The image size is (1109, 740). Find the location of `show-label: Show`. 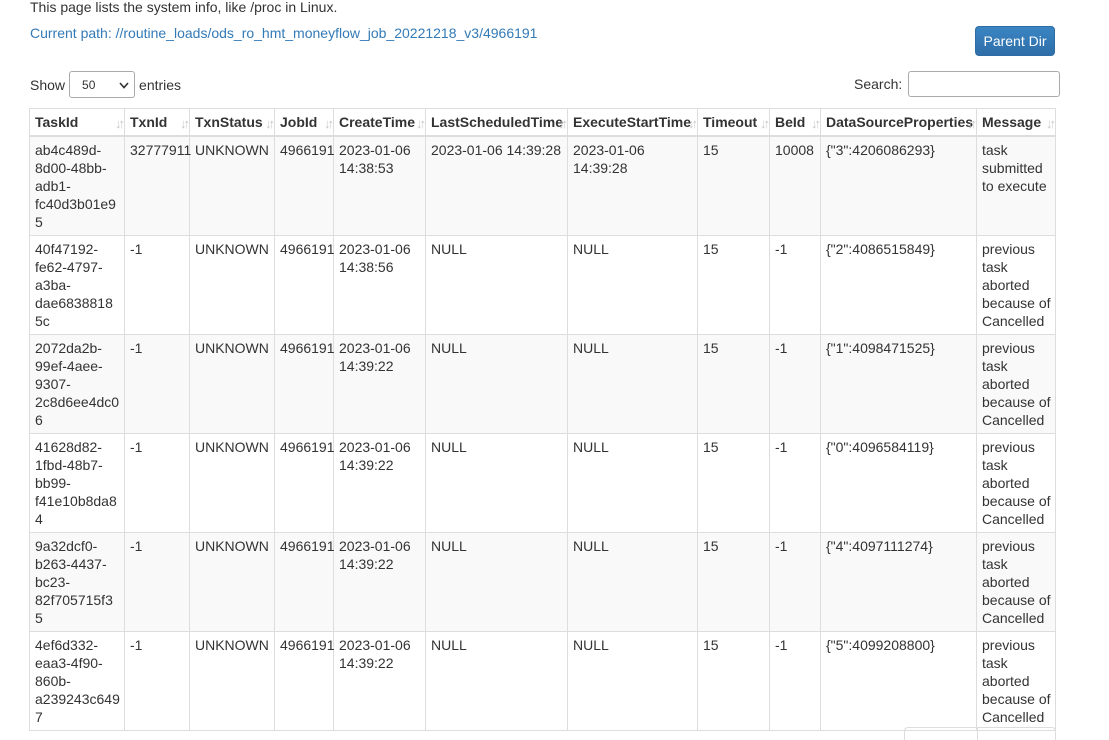

show-label: Show is located at coordinates (48, 84).